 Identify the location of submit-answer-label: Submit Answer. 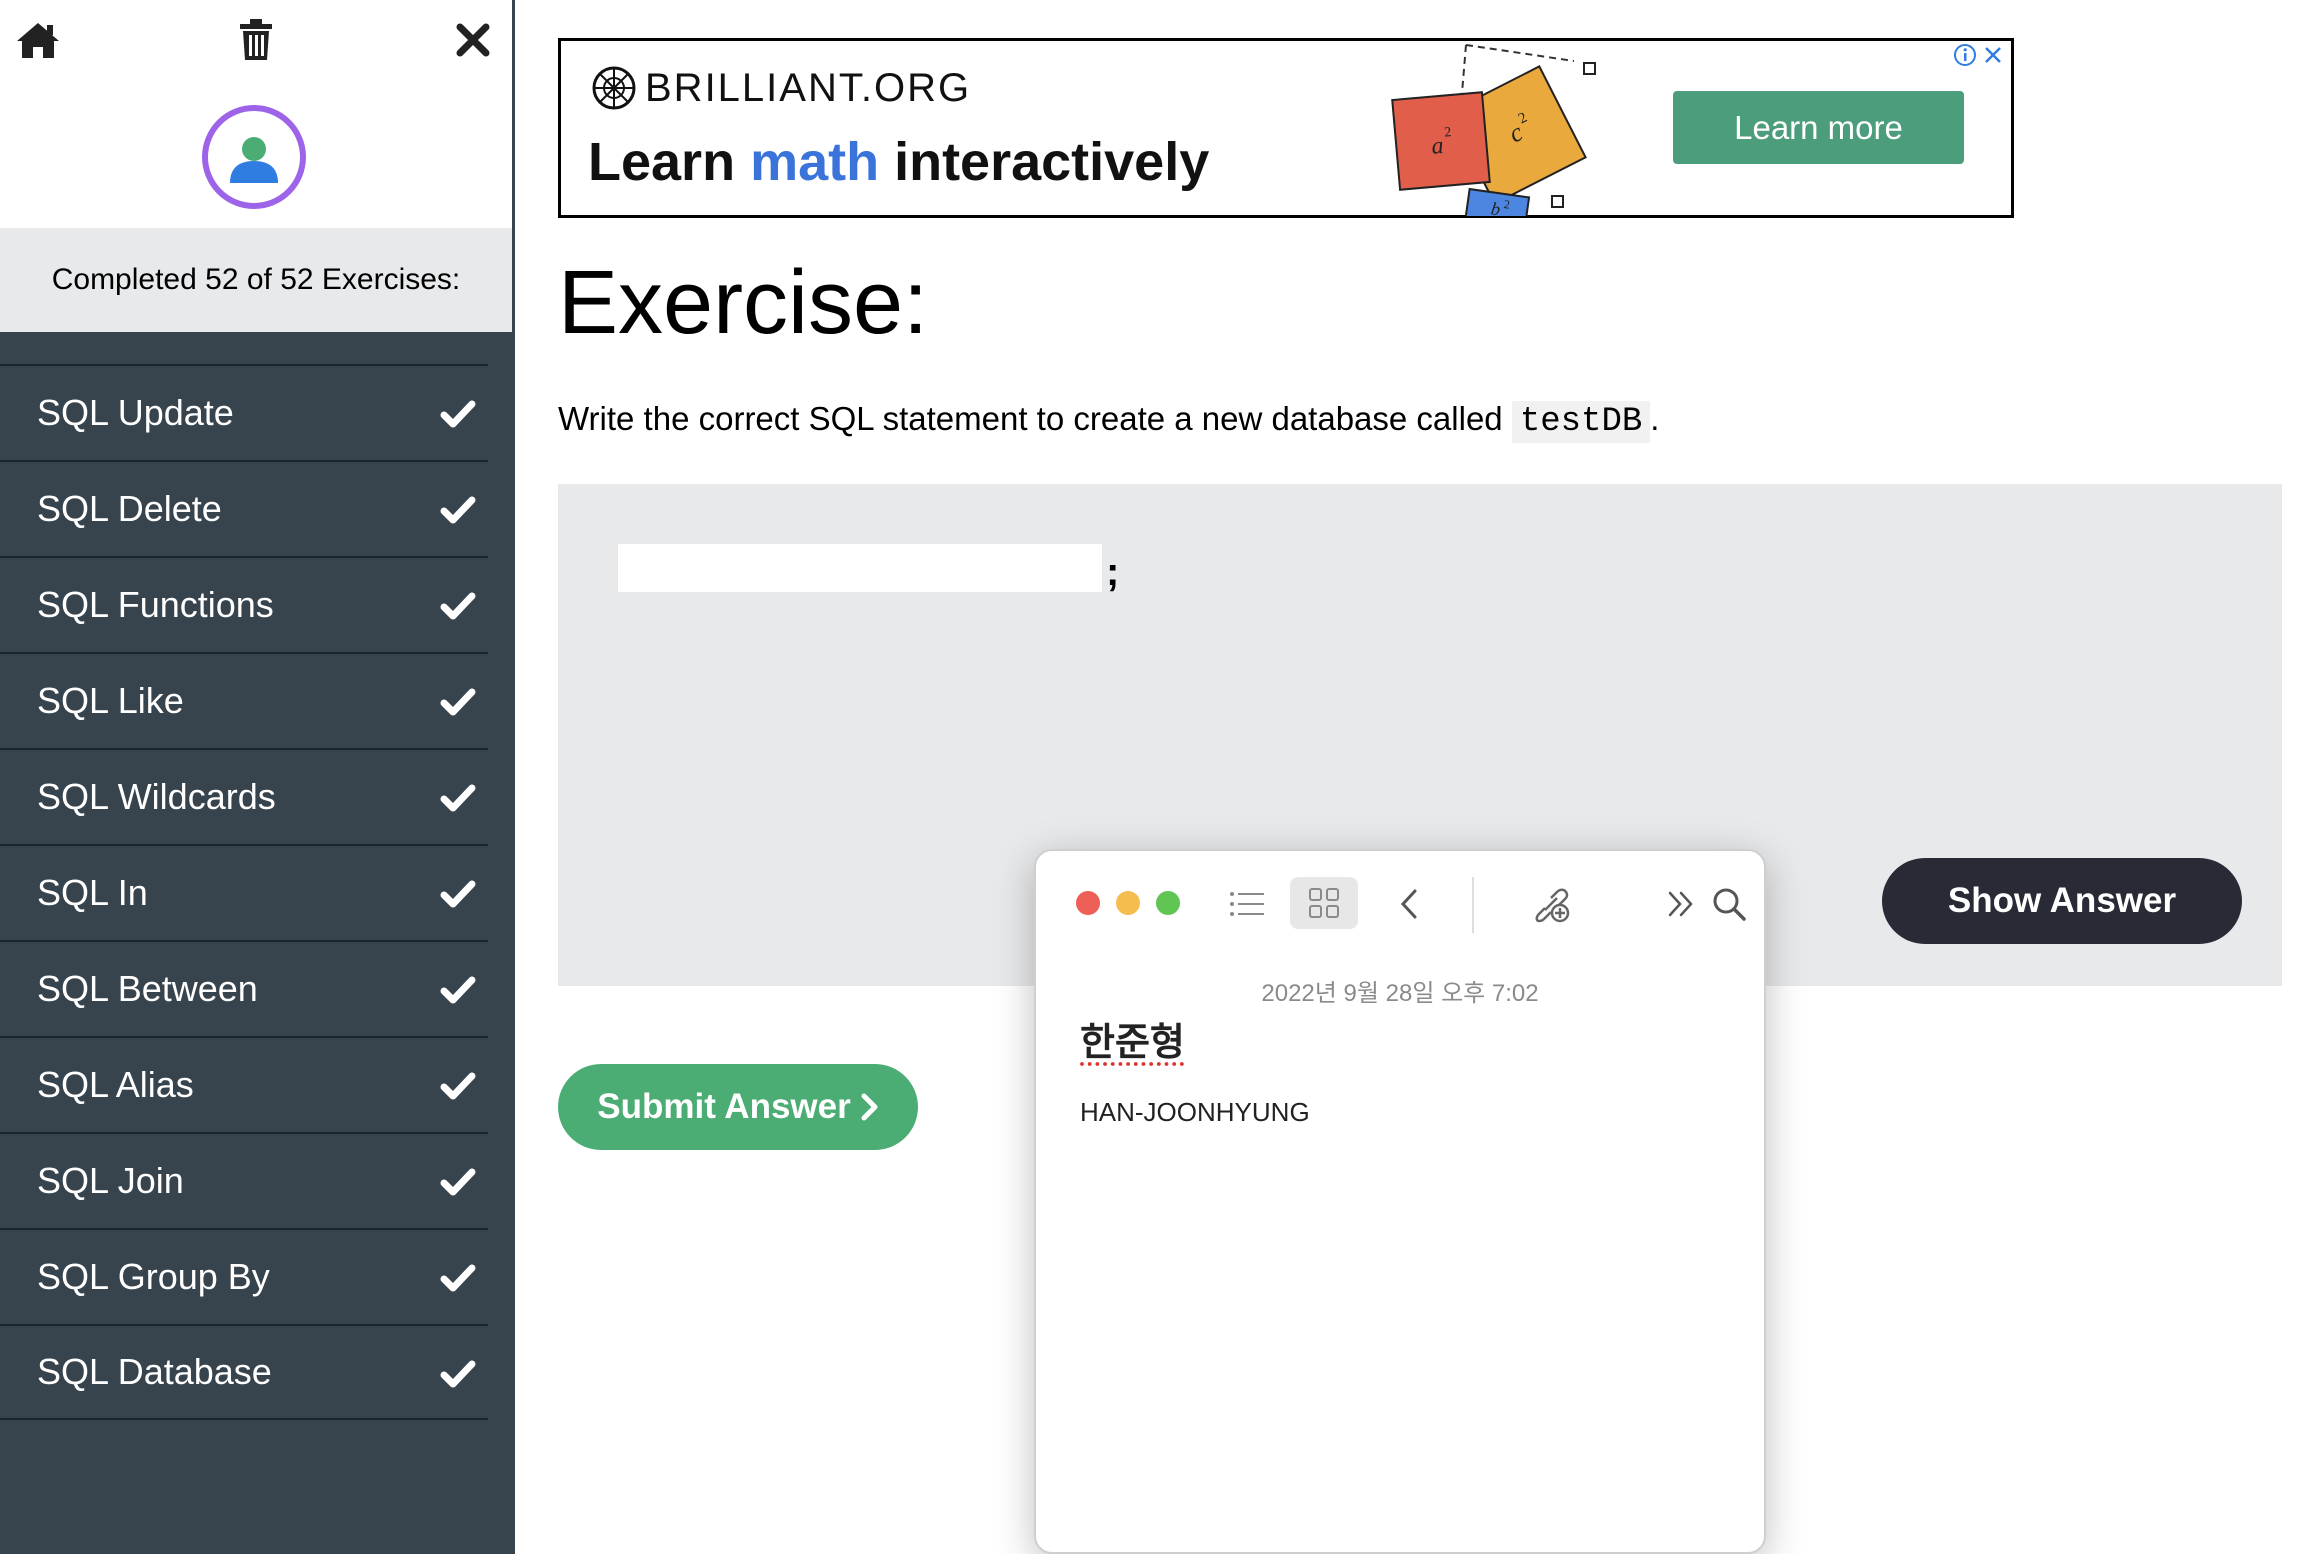
(724, 1106).